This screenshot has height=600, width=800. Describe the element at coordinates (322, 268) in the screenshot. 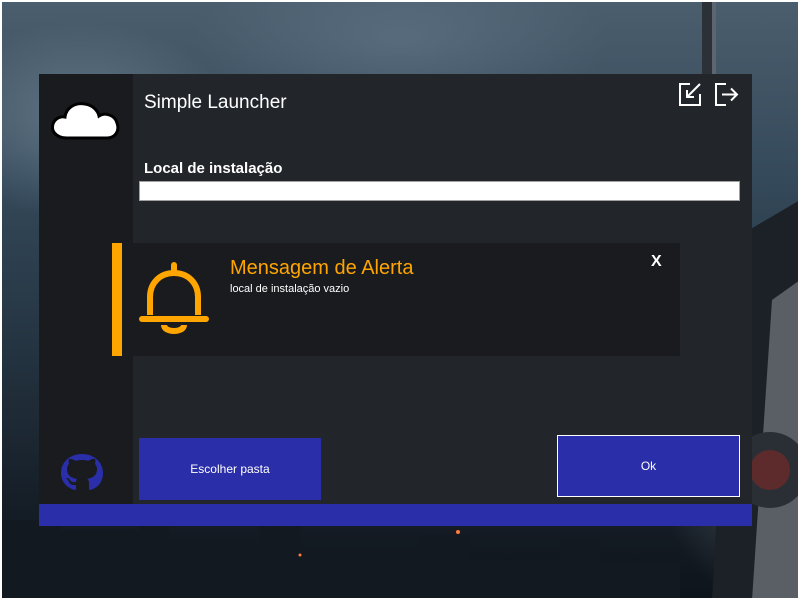

I see `alert-title: Mensagem de Alerta` at that location.